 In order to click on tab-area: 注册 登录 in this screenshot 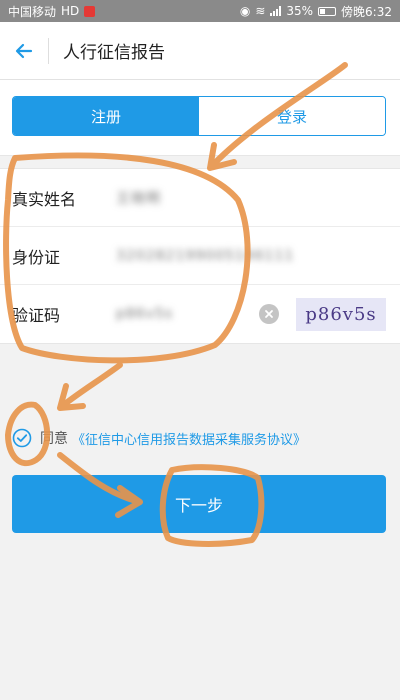, I will do `click(200, 118)`.